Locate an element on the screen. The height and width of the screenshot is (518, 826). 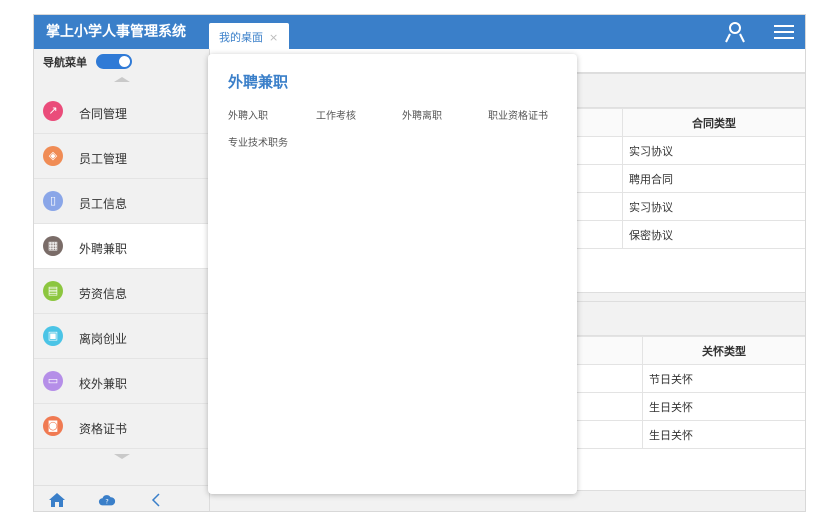
column-header-care-type: 关怀类型 is located at coordinates (723, 350).